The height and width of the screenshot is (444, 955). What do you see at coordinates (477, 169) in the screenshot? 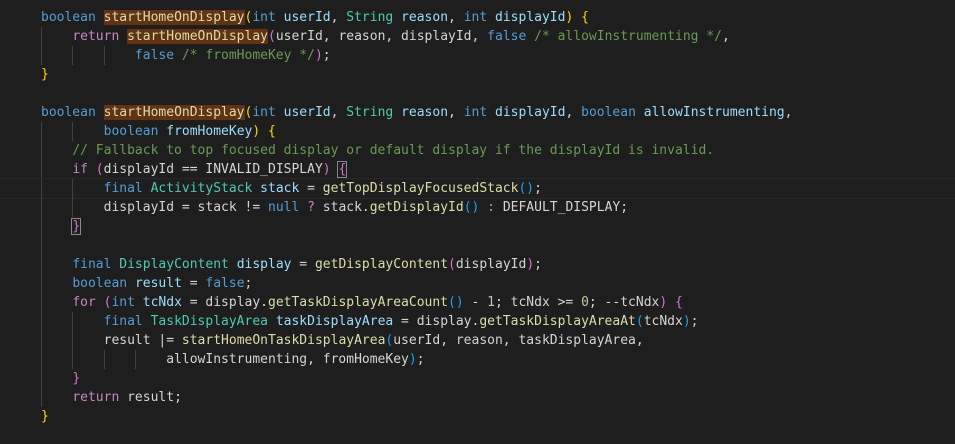
I see `code-line: if (displayId == INVALID_DISPLAY) {` at bounding box center [477, 169].